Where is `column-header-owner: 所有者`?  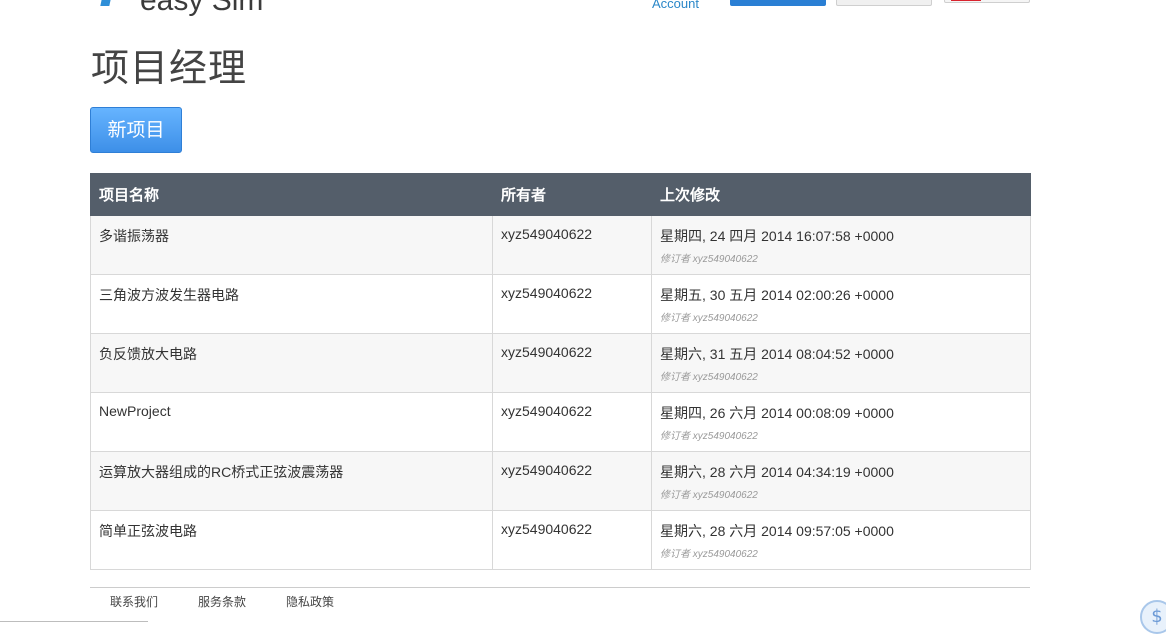 column-header-owner: 所有者 is located at coordinates (572, 194).